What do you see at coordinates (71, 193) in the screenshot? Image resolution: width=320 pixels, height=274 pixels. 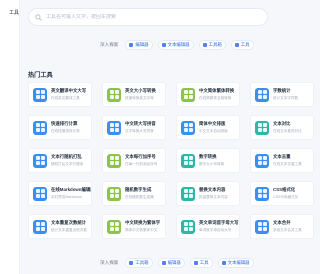 I see `tool-text: 在线Markdown编辑器 实时预览Markdown` at bounding box center [71, 193].